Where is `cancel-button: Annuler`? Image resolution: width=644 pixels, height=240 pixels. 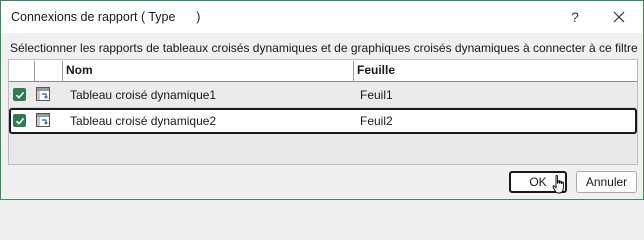 cancel-button: Annuler is located at coordinates (606, 182).